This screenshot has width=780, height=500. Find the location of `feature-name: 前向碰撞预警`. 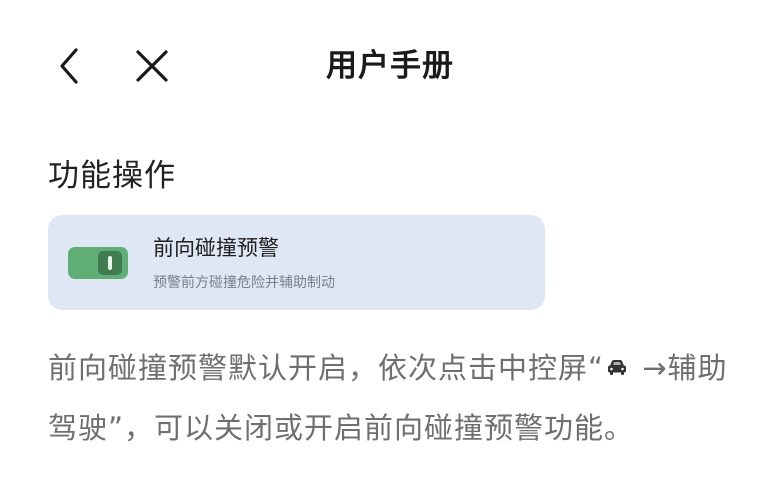

feature-name: 前向碰撞预警 is located at coordinates (216, 248).